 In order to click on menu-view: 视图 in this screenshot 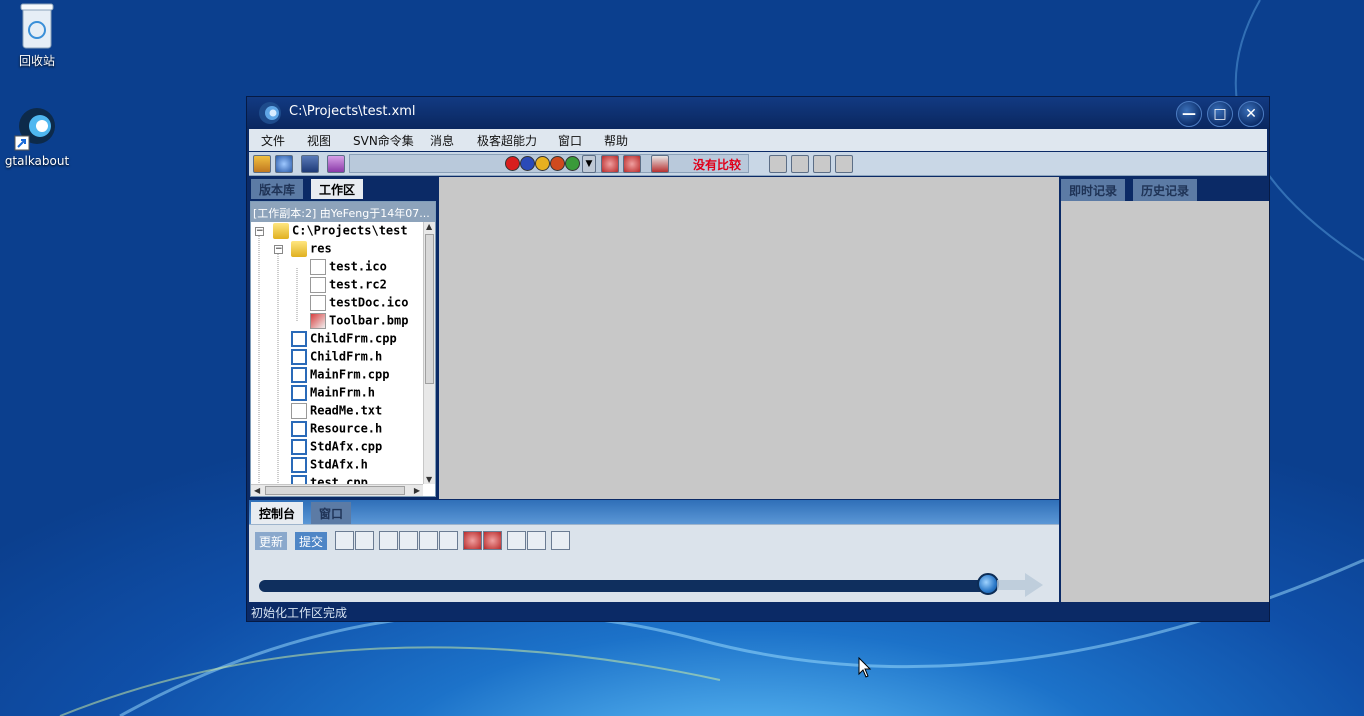, I will do `click(319, 140)`.